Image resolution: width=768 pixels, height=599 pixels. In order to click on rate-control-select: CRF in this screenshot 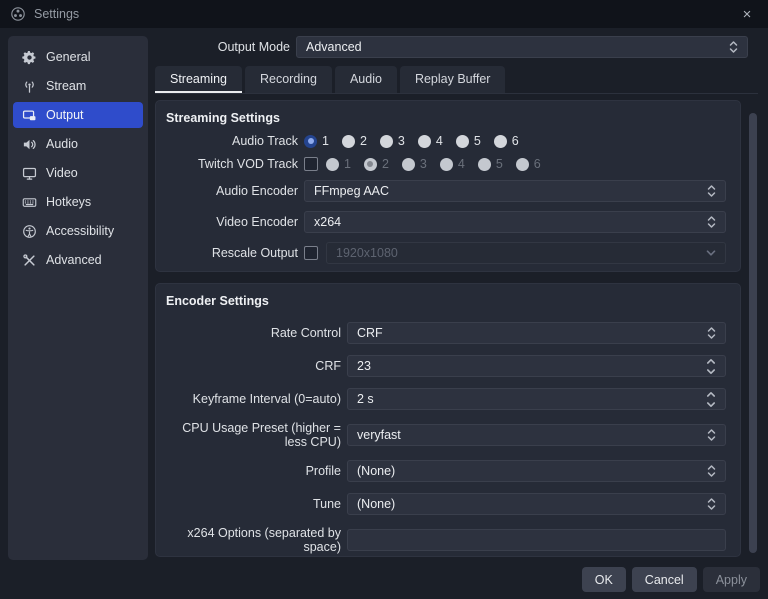, I will do `click(536, 333)`.